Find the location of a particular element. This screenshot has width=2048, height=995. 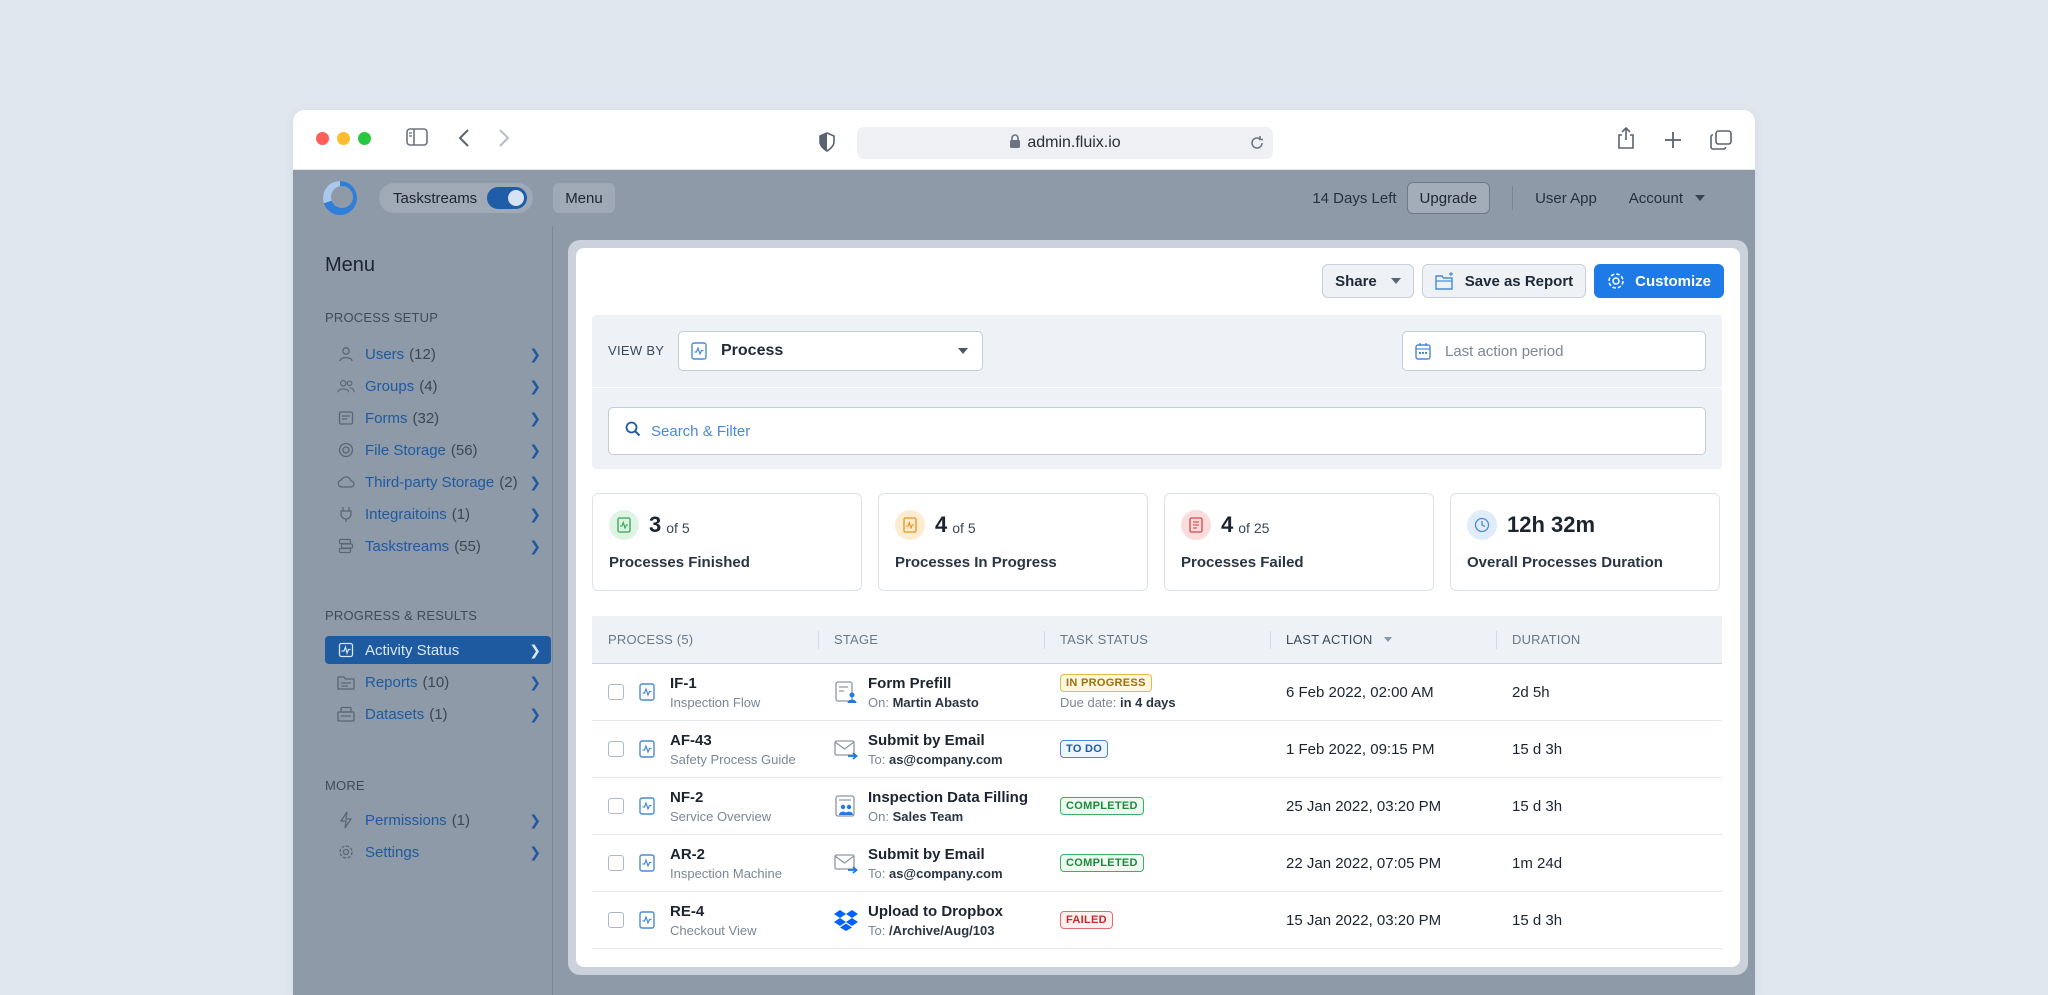

save-as-report-button: Save as Report is located at coordinates (1504, 281).